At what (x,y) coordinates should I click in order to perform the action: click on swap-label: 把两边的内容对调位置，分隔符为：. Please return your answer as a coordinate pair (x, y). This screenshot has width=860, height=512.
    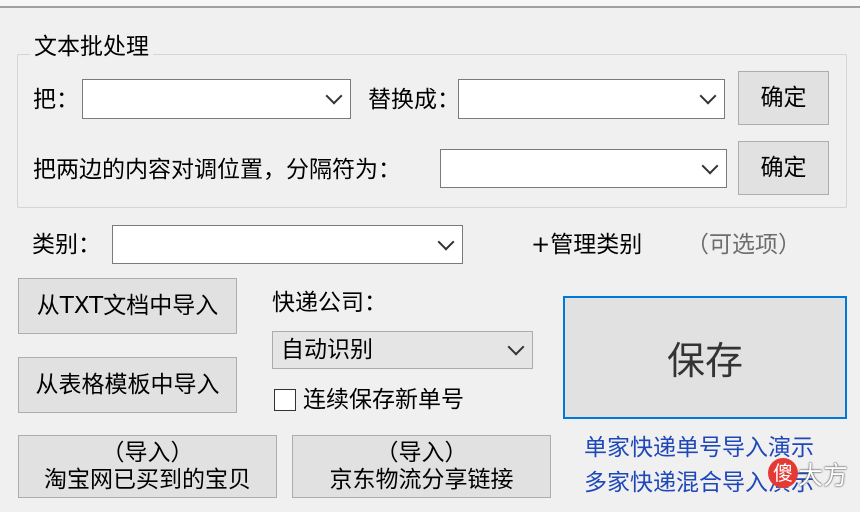
    Looking at the image, I should click on (217, 170).